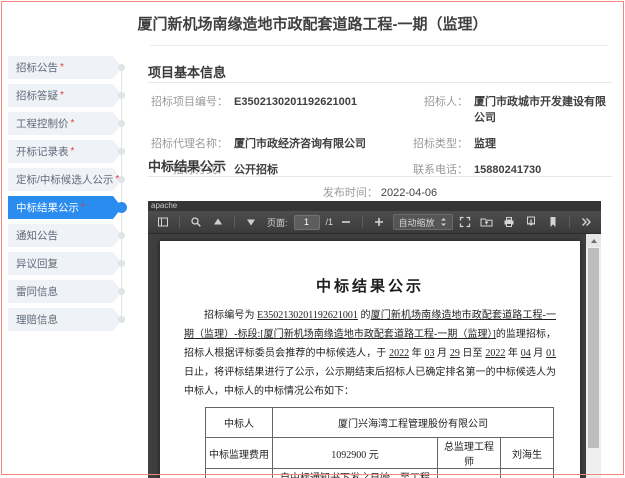 Image resolution: width=625 pixels, height=478 pixels. I want to click on info-field-value: 监理, so click(485, 144).